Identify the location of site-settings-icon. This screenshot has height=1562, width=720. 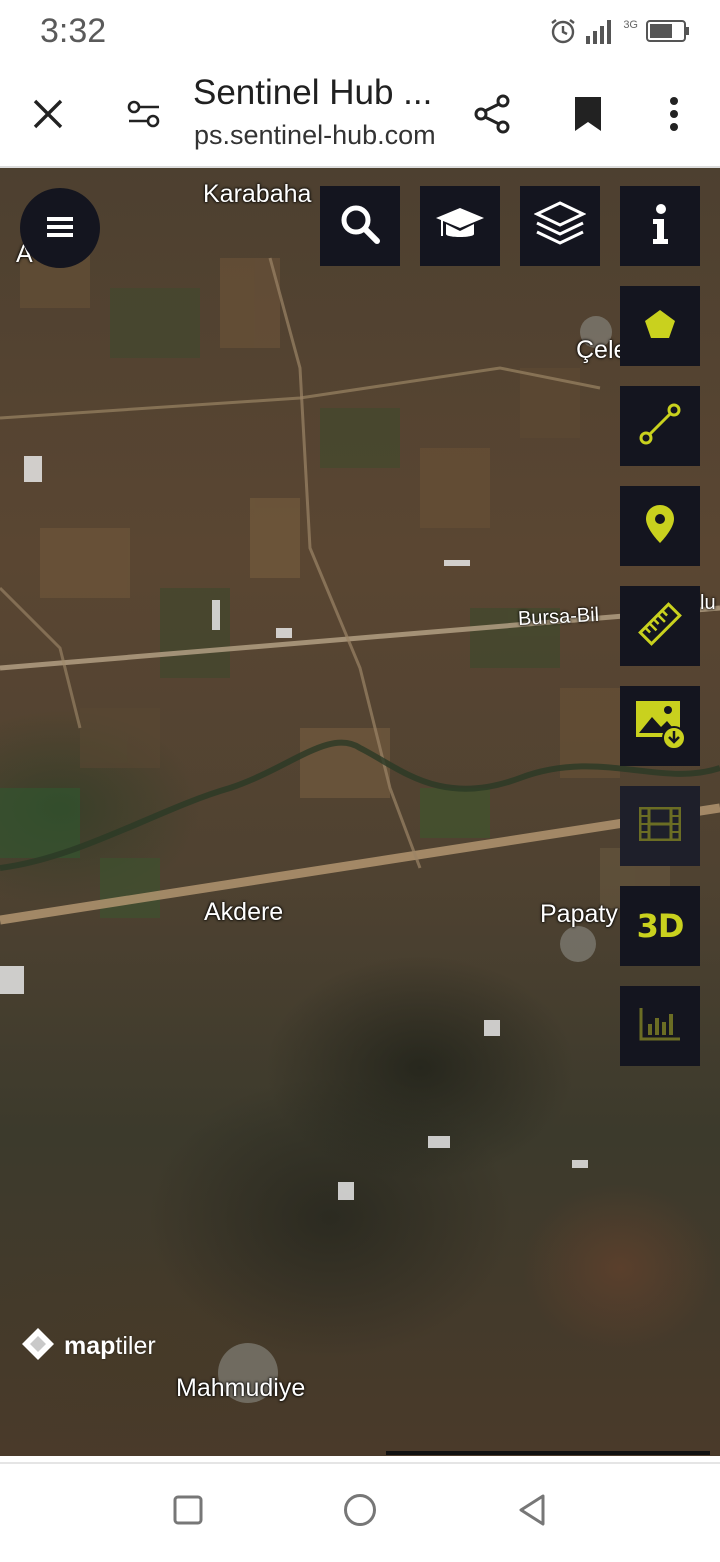
(144, 116).